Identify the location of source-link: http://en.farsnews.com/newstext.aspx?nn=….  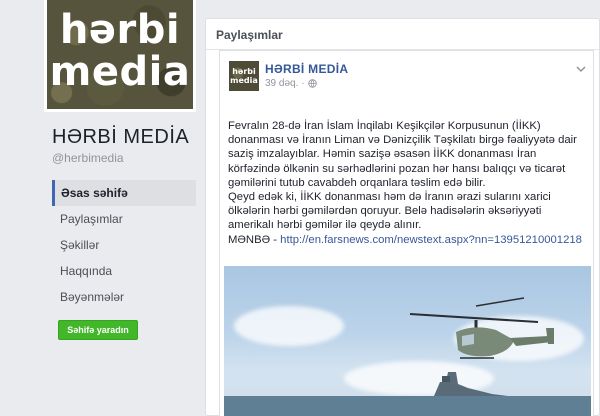
(431, 240).